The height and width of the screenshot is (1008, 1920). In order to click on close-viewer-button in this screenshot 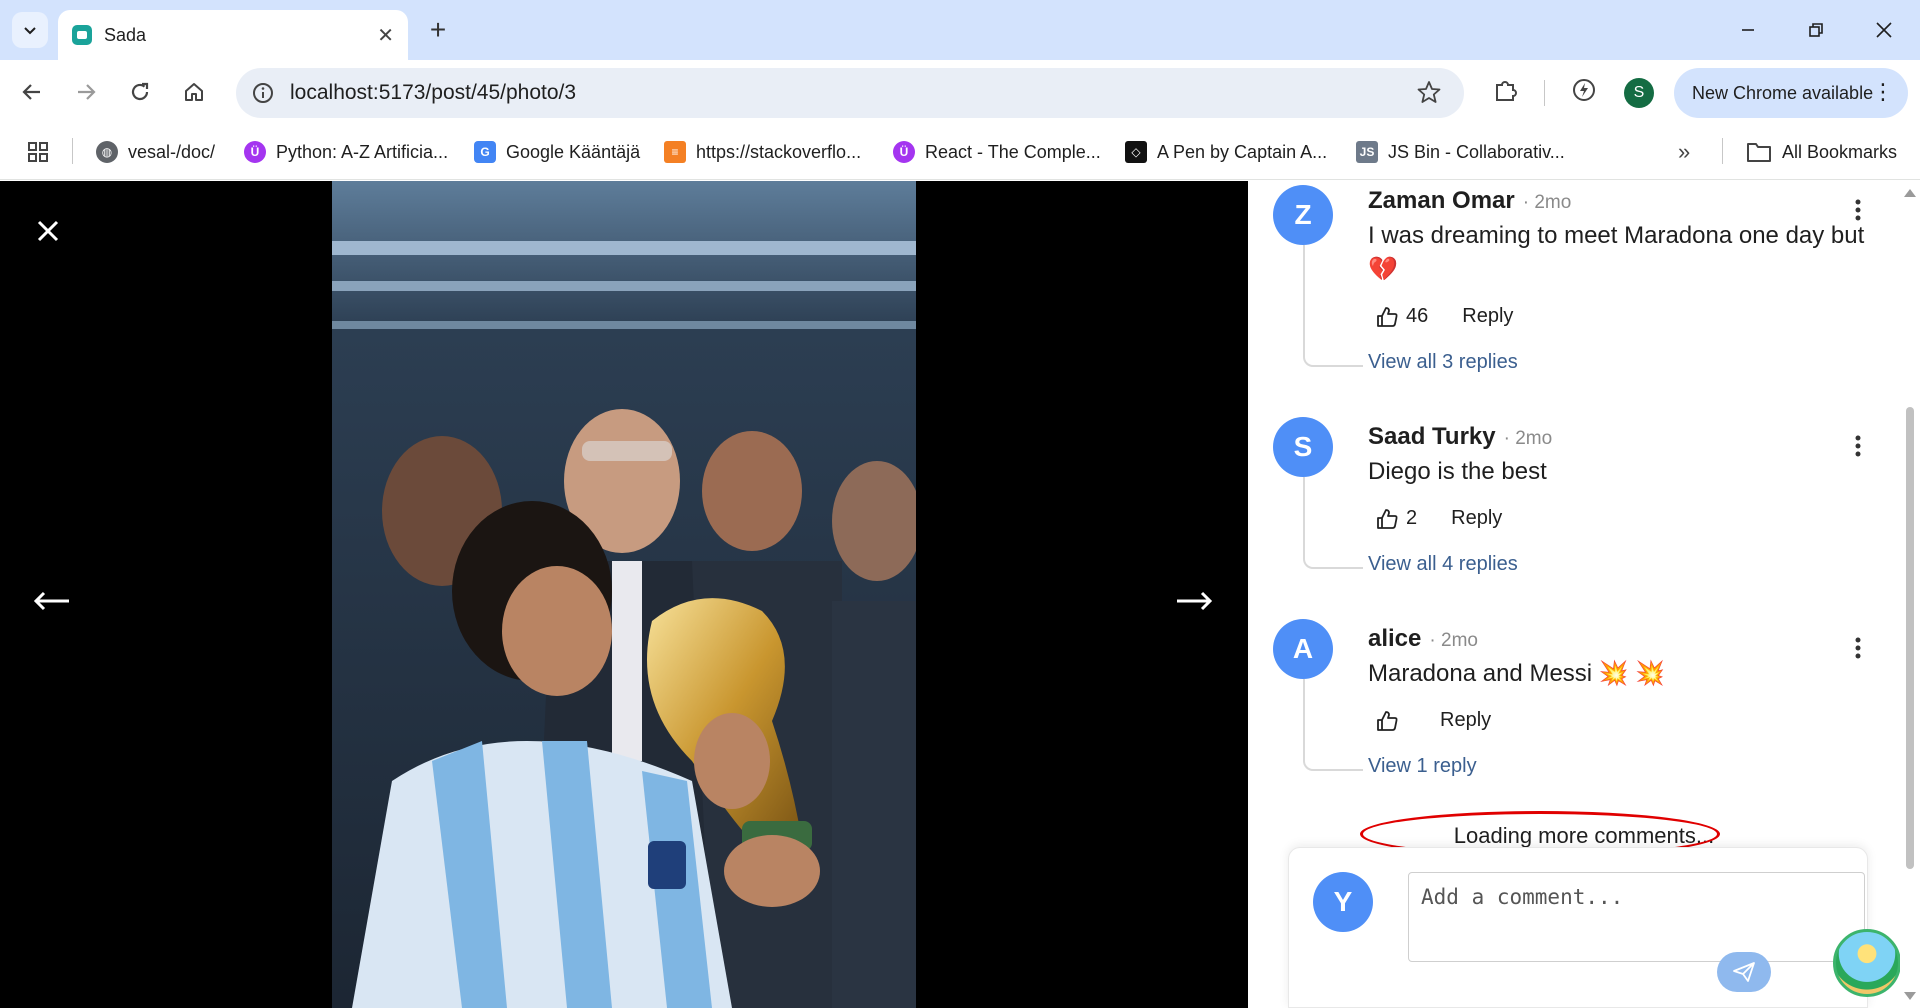, I will do `click(48, 231)`.